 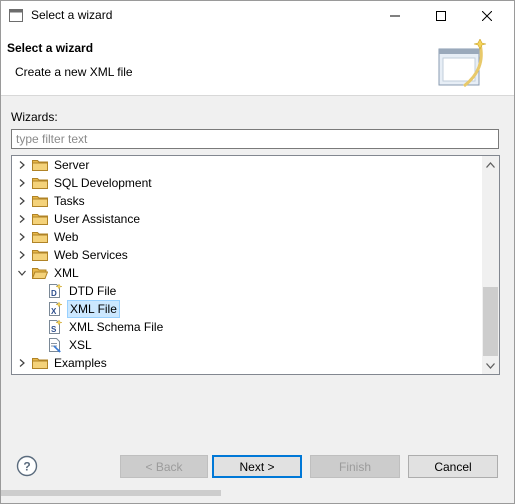 What do you see at coordinates (247, 237) in the screenshot?
I see `tree-folder-item: Web` at bounding box center [247, 237].